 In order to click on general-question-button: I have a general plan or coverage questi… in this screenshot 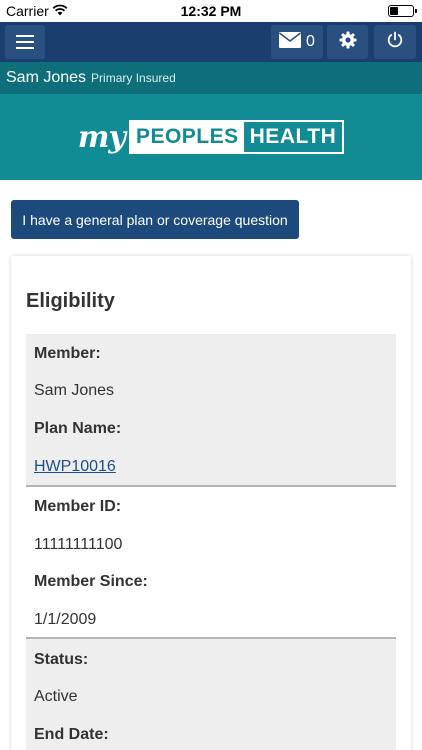, I will do `click(155, 219)`.